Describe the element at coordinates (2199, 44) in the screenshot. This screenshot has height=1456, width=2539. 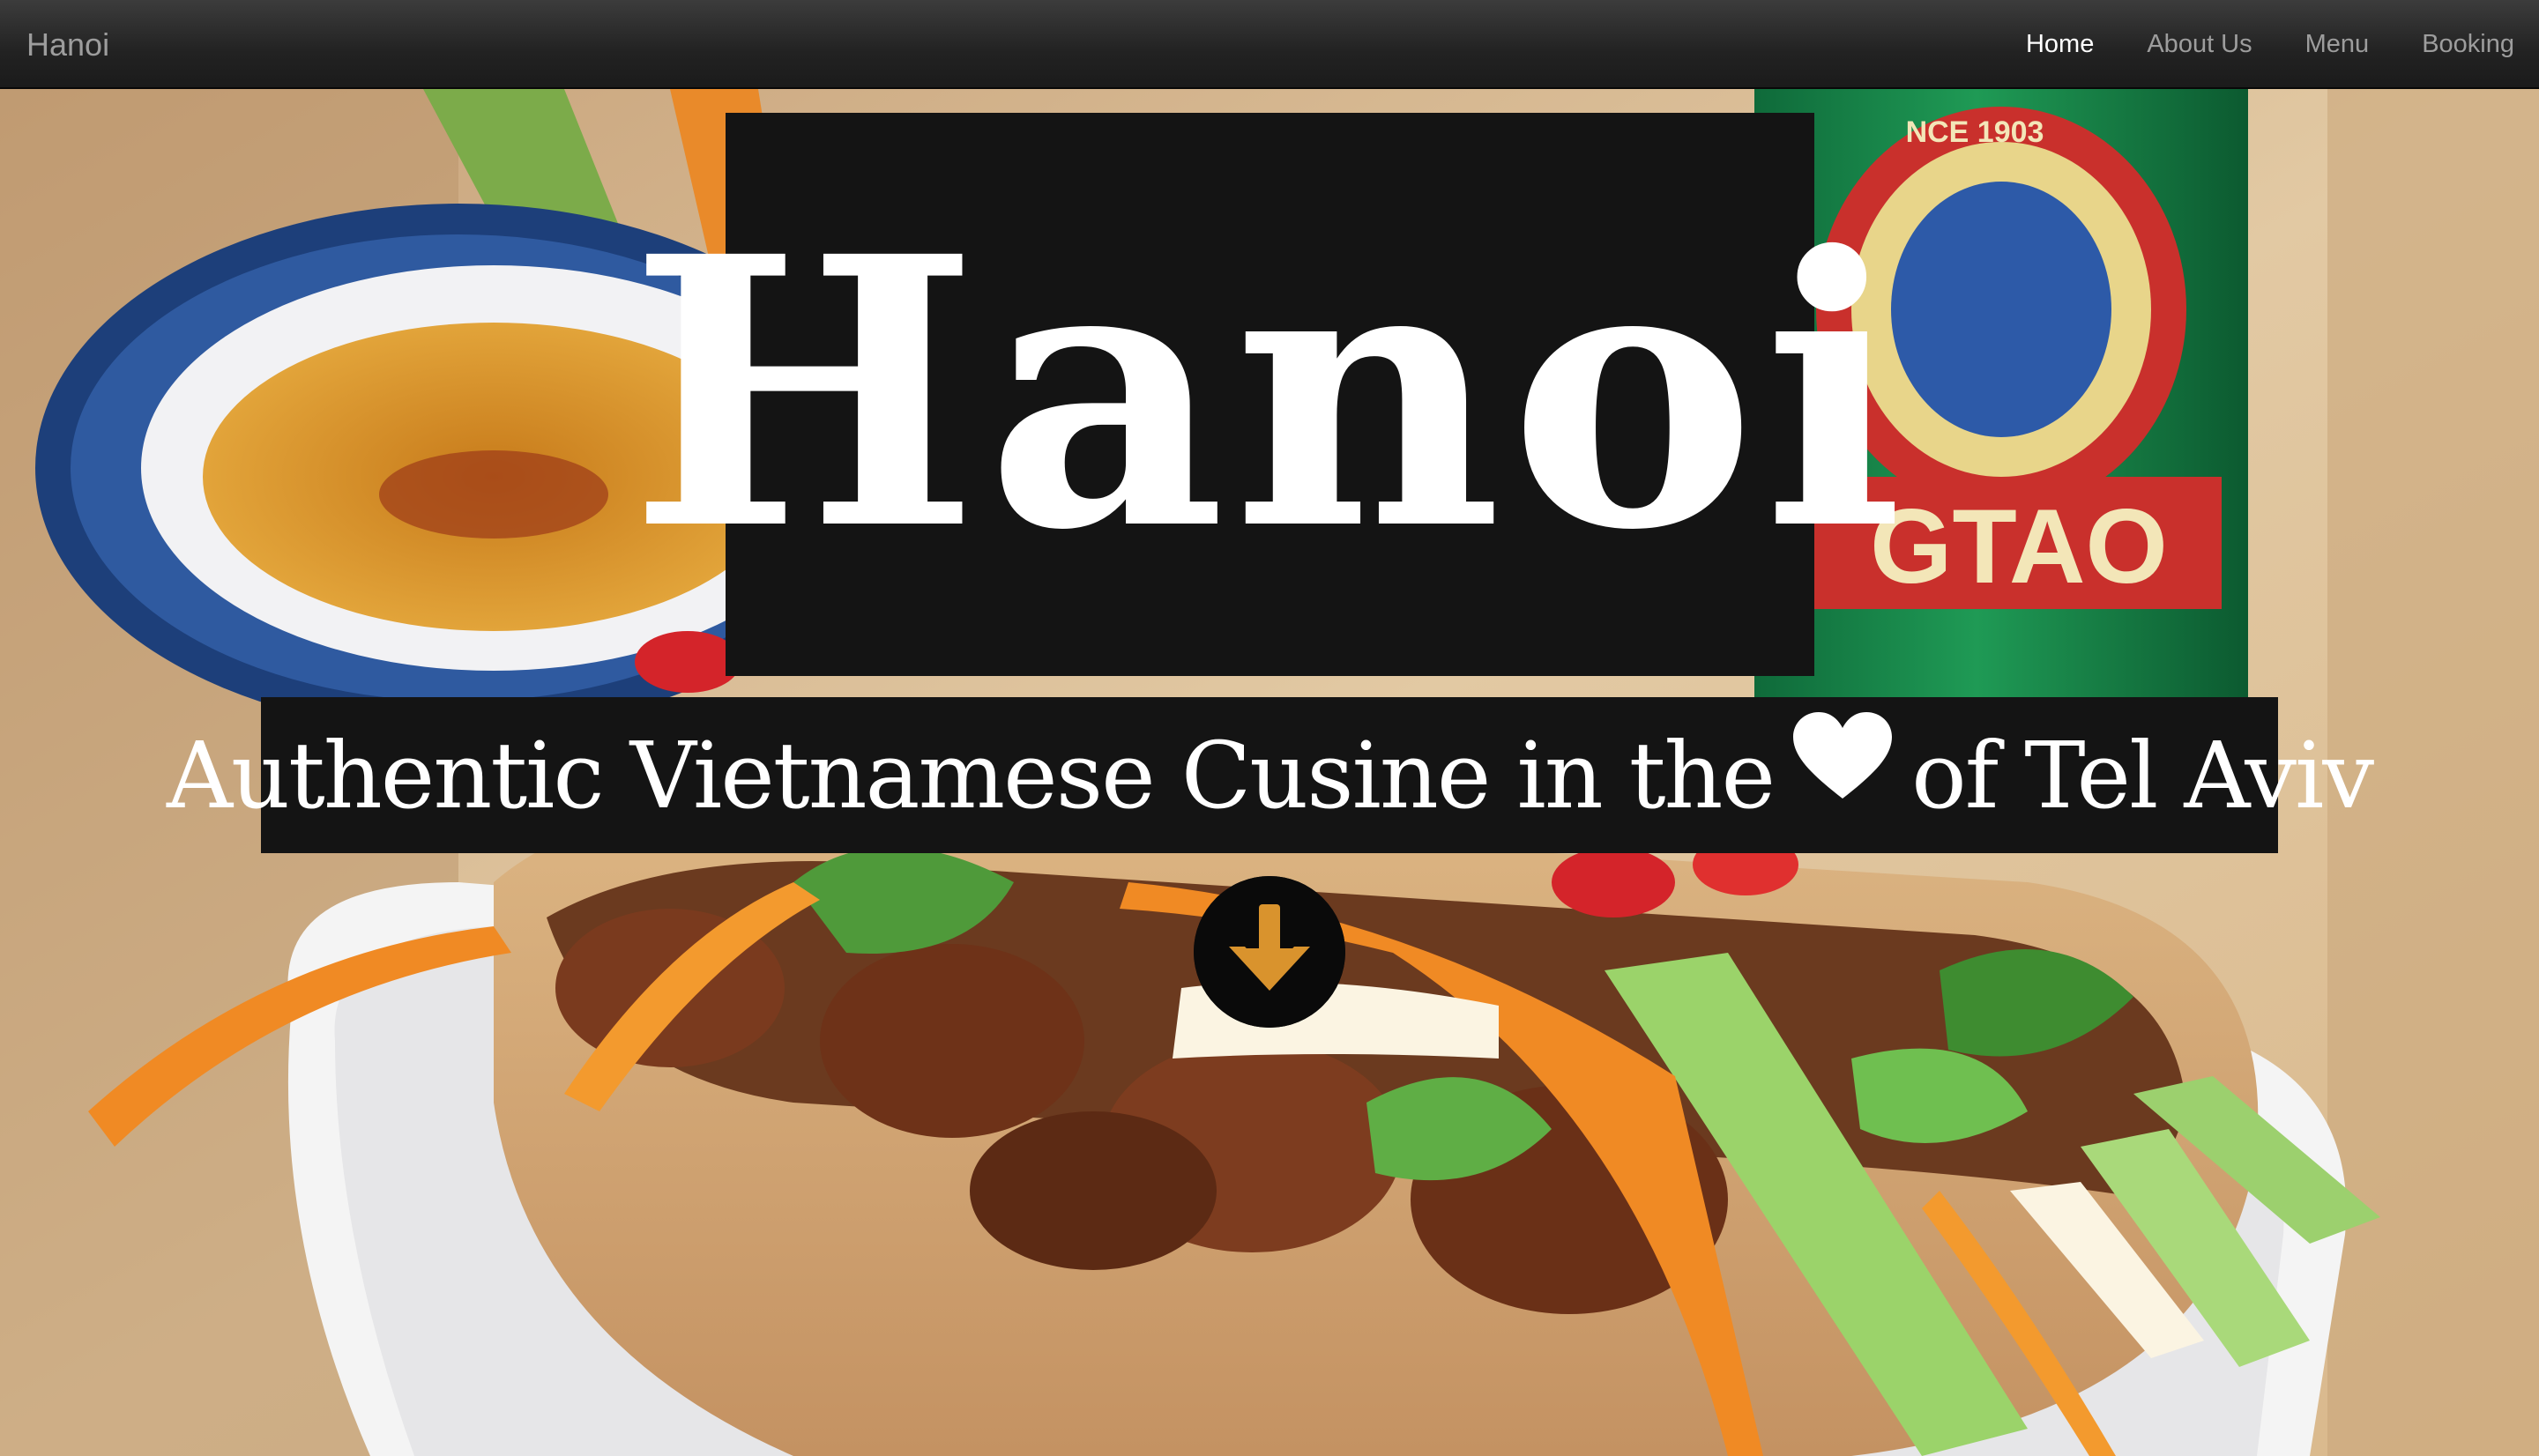
I see `nav-item-about-us: About Us` at that location.